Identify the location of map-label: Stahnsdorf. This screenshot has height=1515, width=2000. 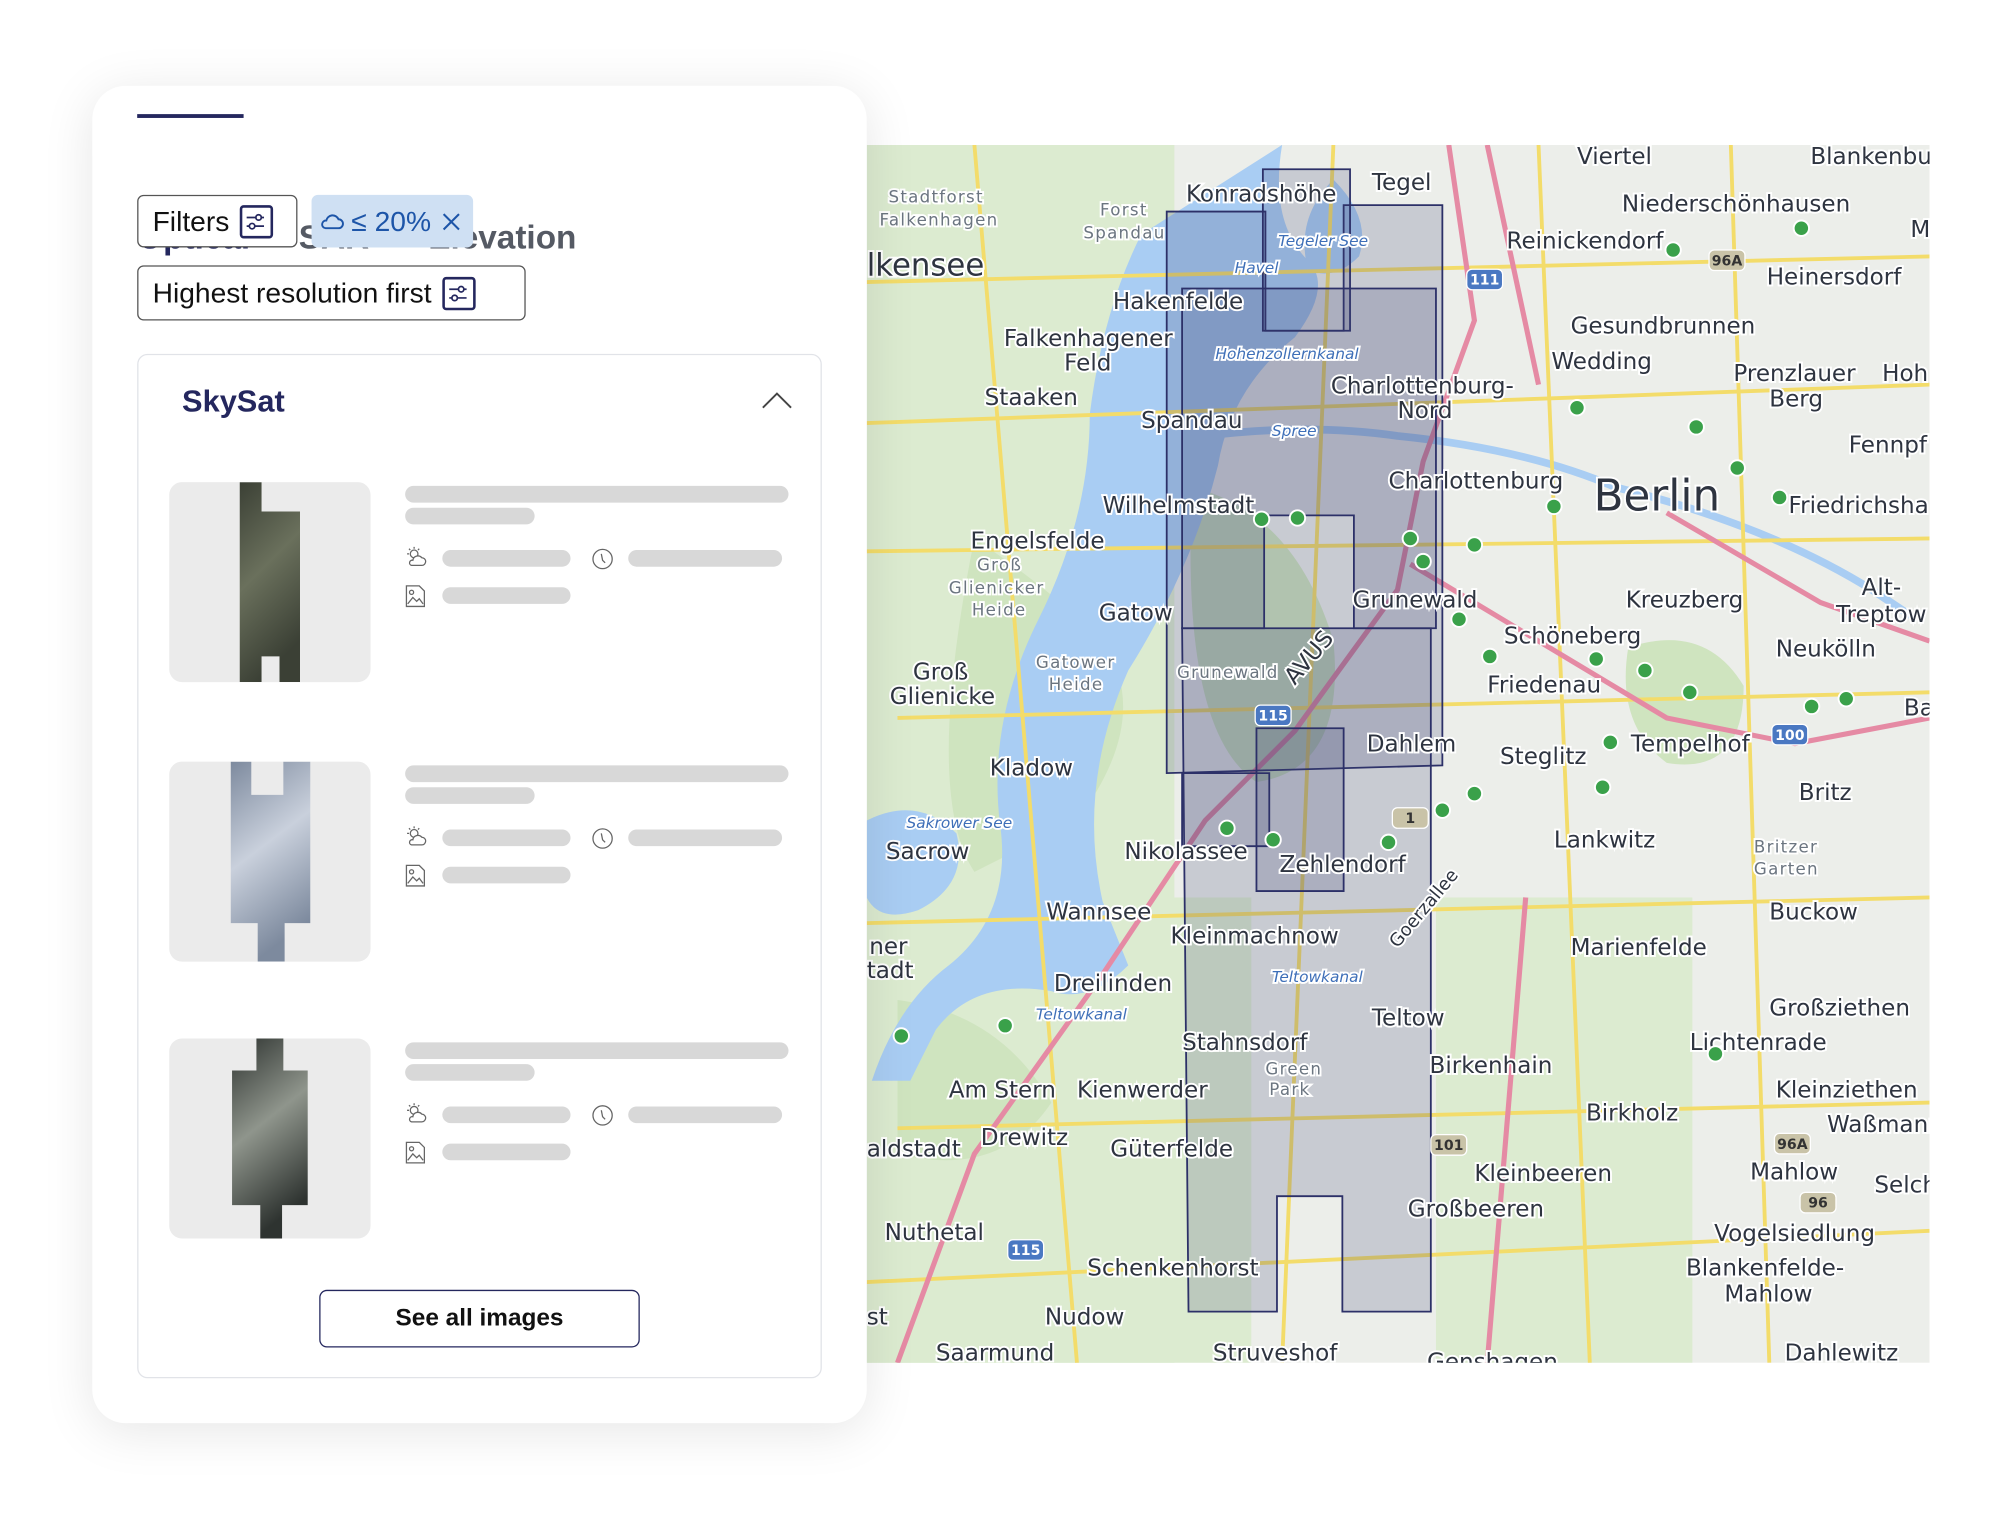
(1245, 1043).